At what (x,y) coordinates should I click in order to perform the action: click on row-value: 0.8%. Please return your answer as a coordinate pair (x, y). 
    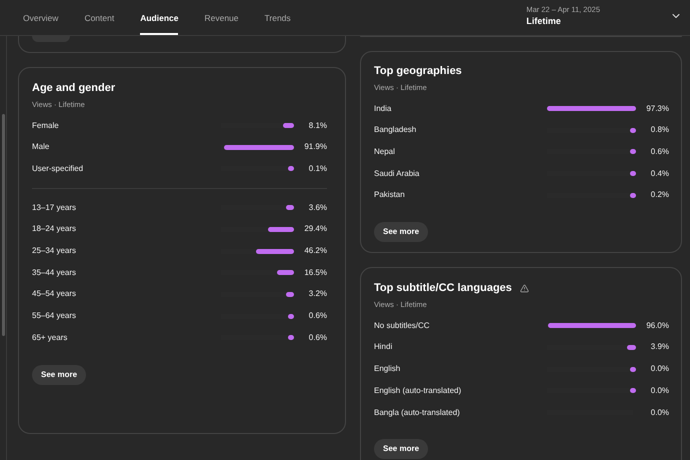
    Looking at the image, I should click on (659, 130).